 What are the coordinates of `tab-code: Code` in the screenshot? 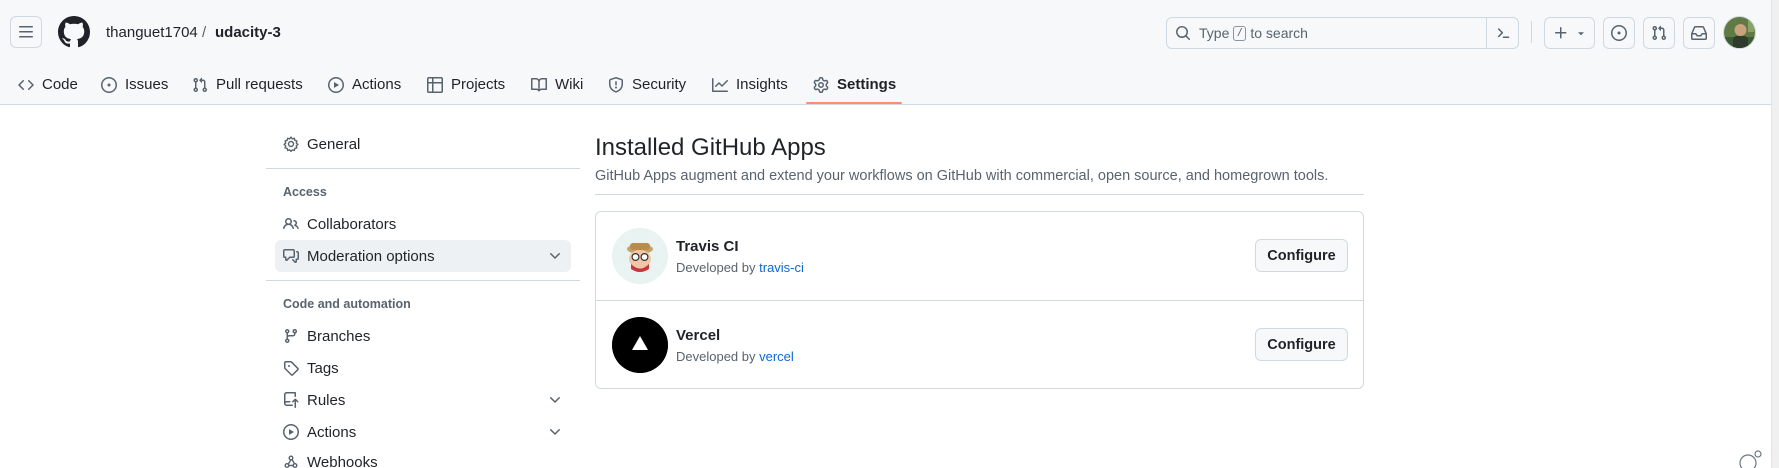 It's located at (48, 84).